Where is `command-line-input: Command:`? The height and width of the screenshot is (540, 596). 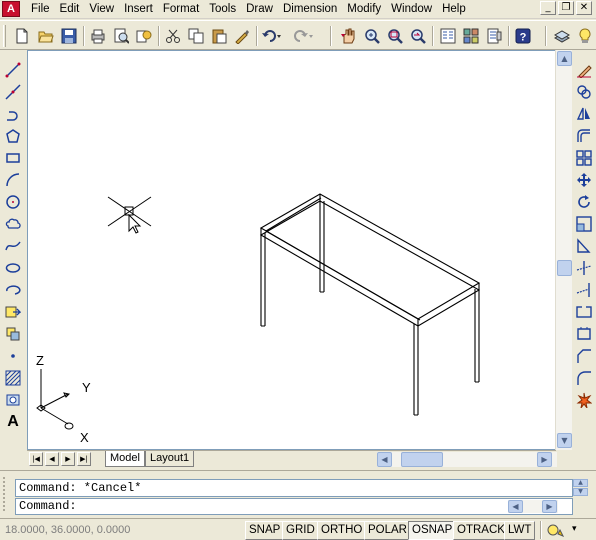
command-line-input: Command: is located at coordinates (294, 506).